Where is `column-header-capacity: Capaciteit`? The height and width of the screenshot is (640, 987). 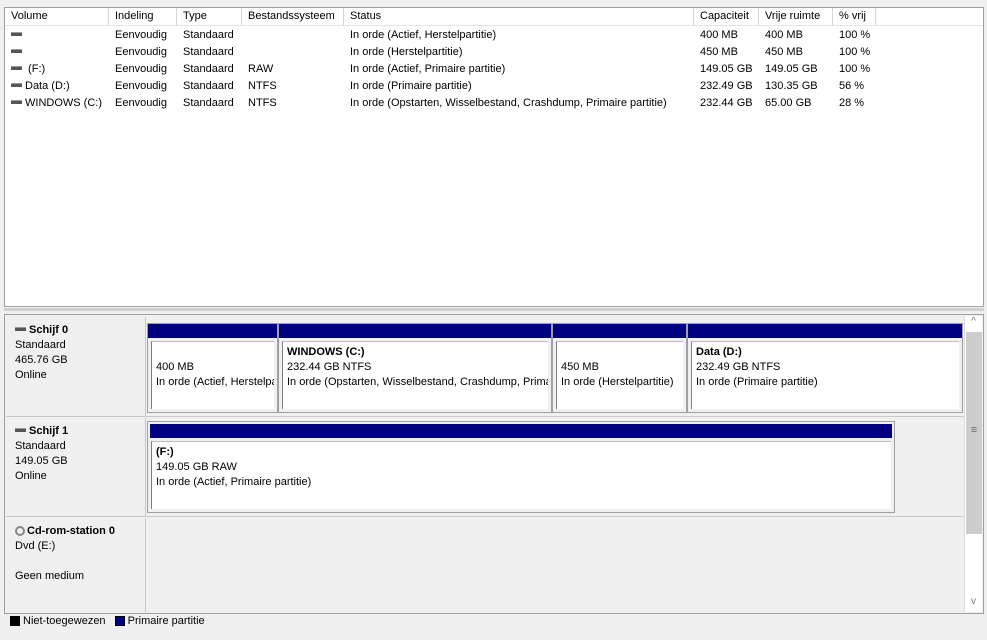
column-header-capacity: Capaciteit is located at coordinates (726, 17).